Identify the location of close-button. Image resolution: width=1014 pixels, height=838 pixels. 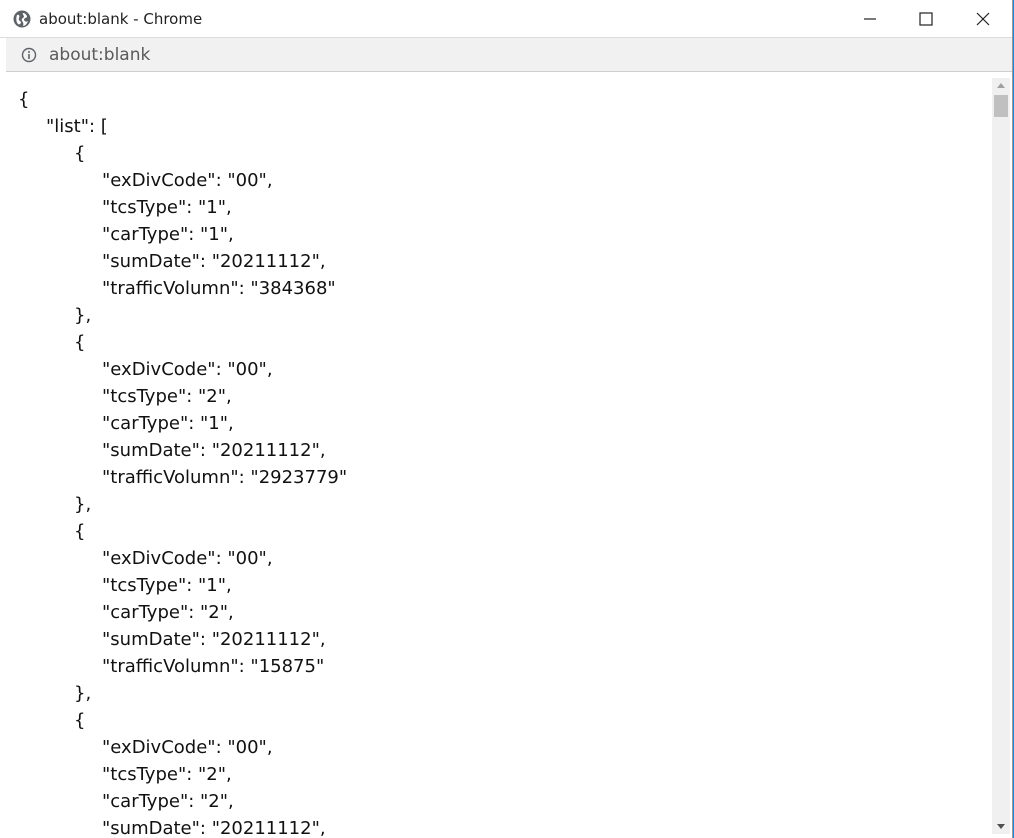
(983, 19).